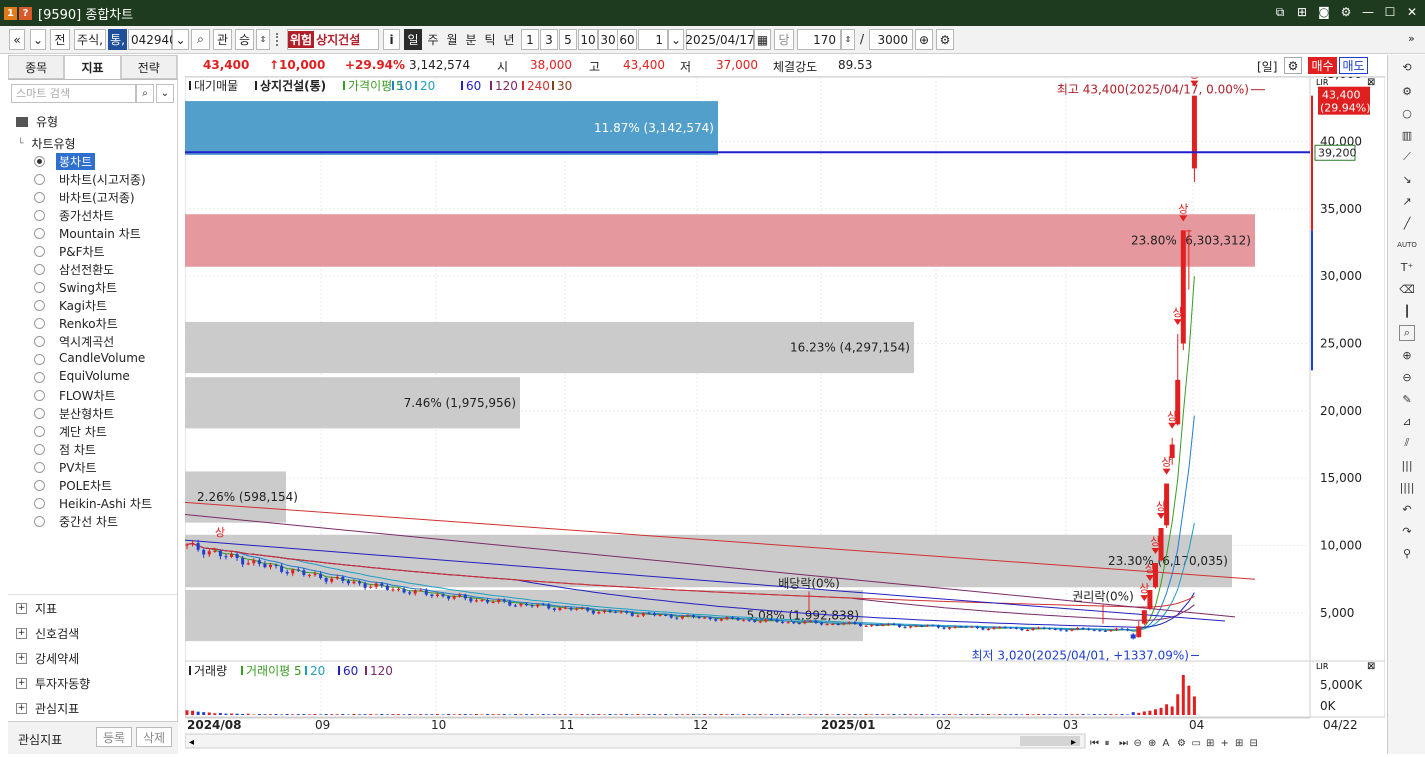 This screenshot has height=757, width=1425. What do you see at coordinates (627, 39) in the screenshot?
I see `interval-60: 60` at bounding box center [627, 39].